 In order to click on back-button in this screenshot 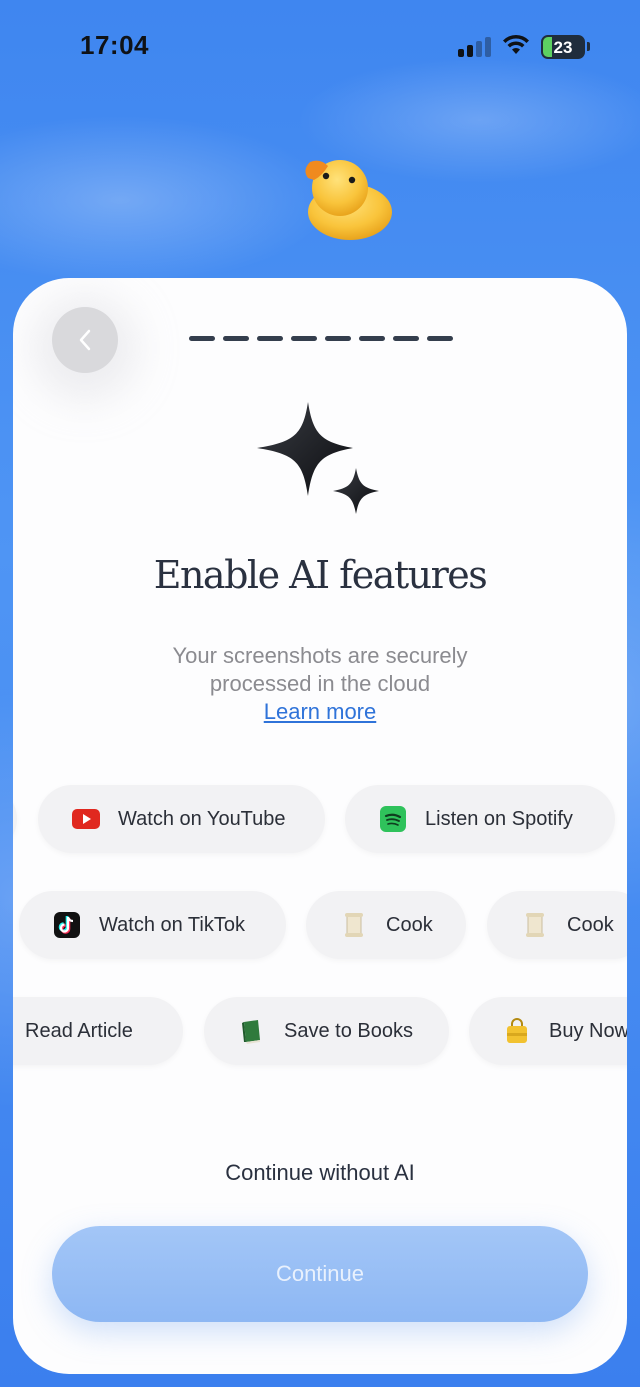, I will do `click(85, 340)`.